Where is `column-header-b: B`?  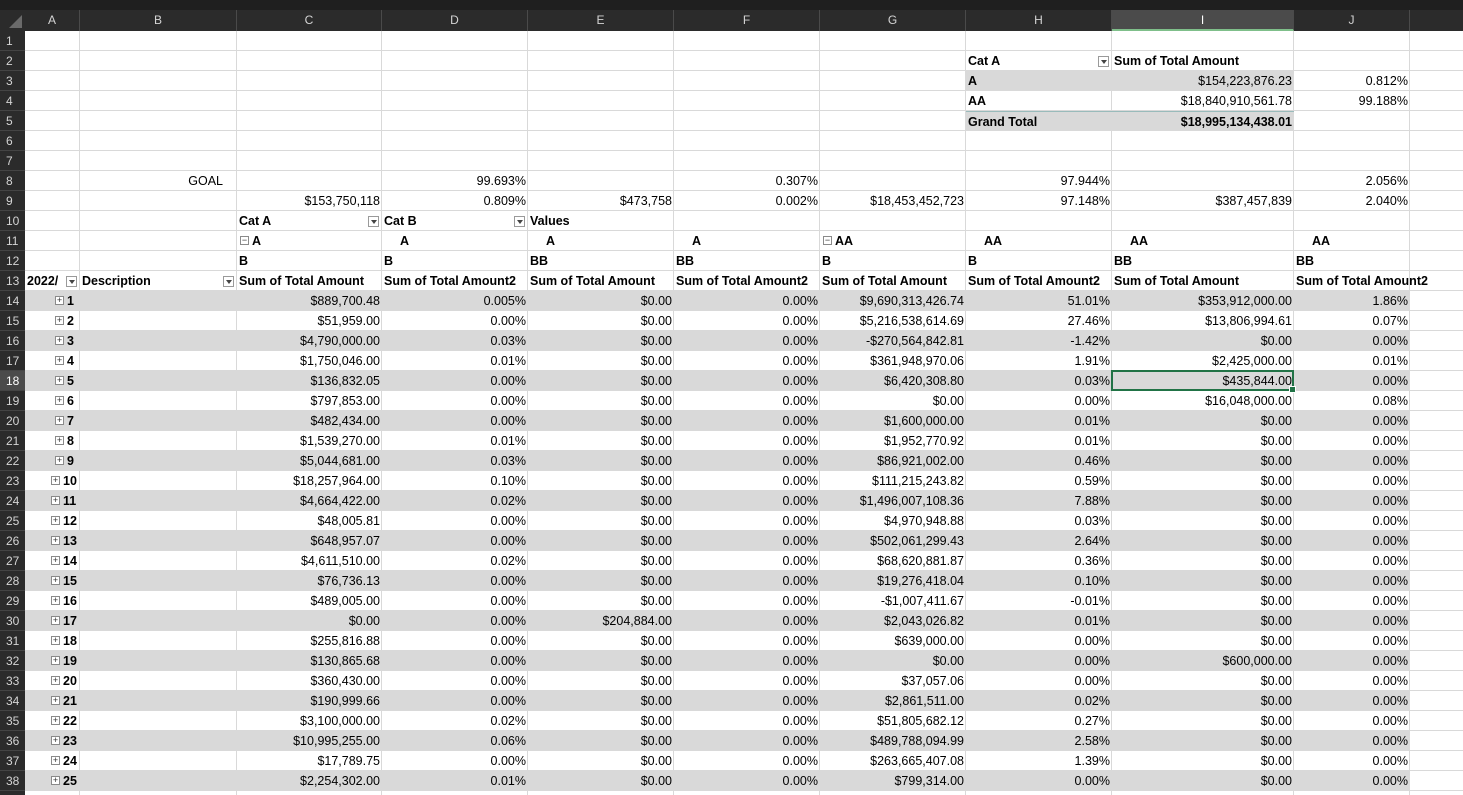 column-header-b: B is located at coordinates (158, 20).